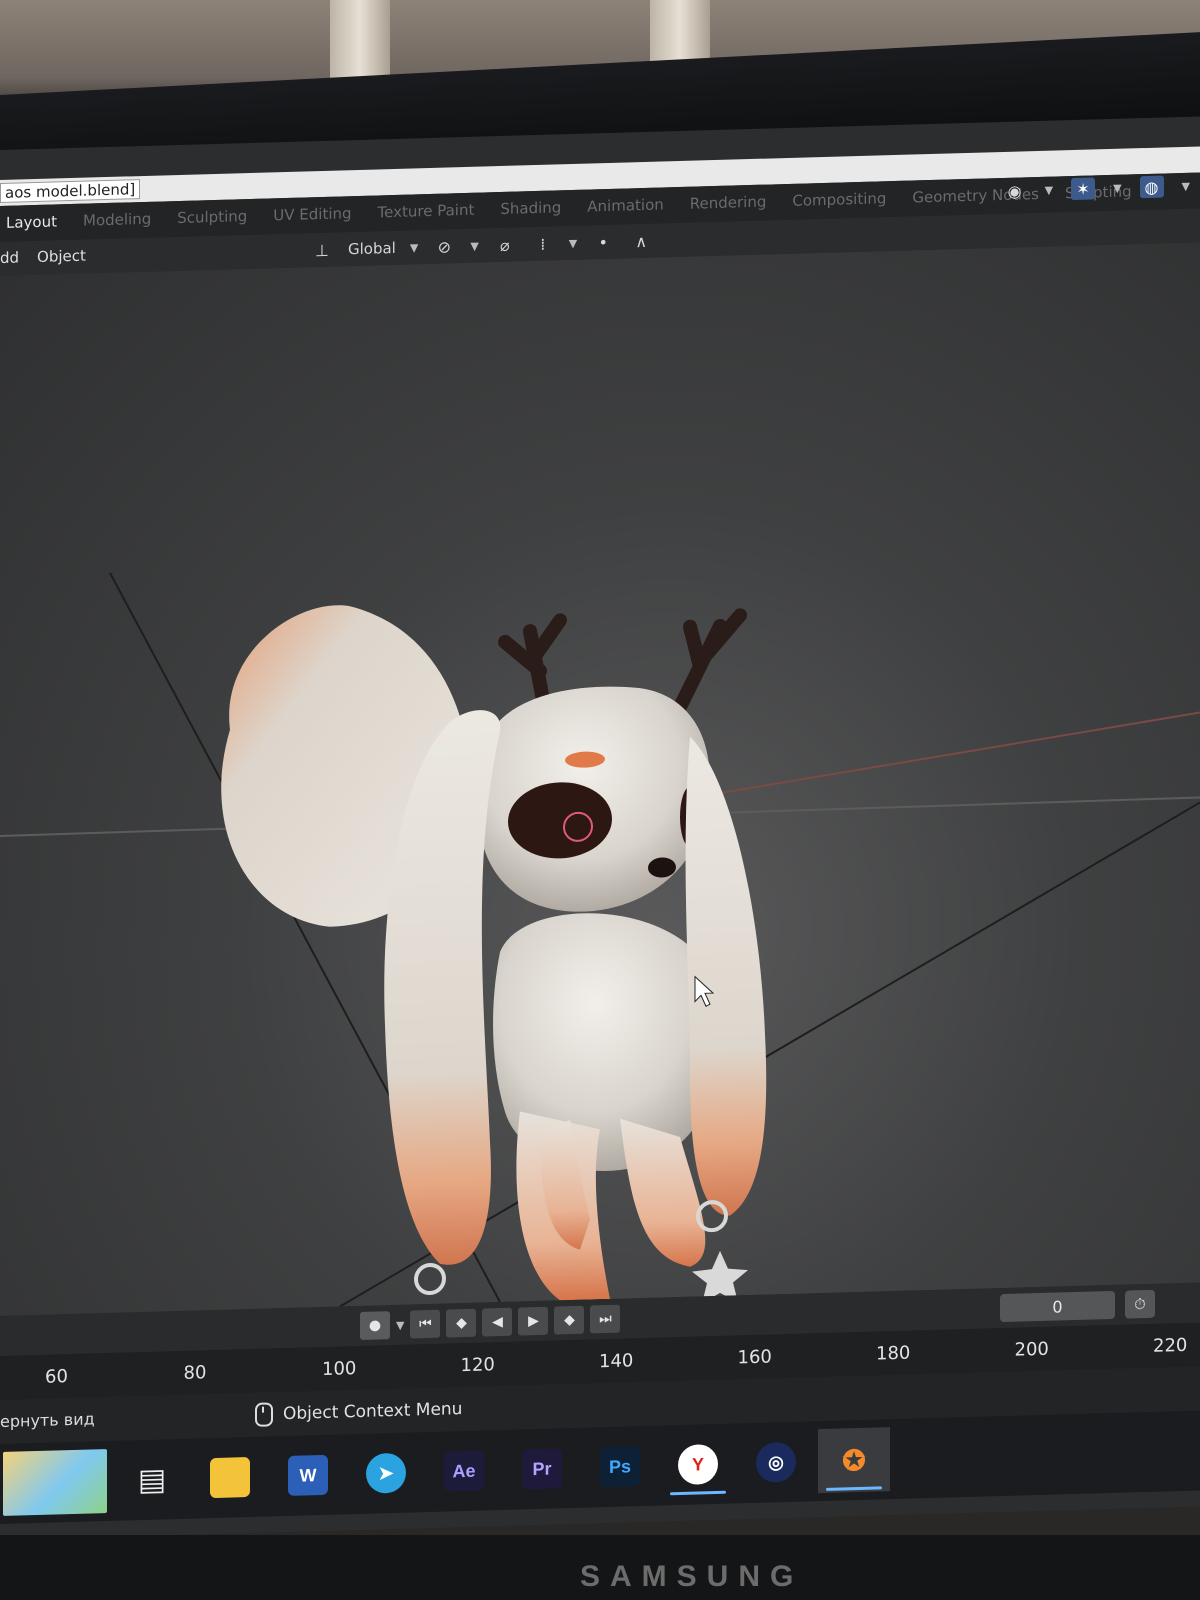  What do you see at coordinates (1170, 1345) in the screenshot?
I see `ruler-tick-label: 220` at bounding box center [1170, 1345].